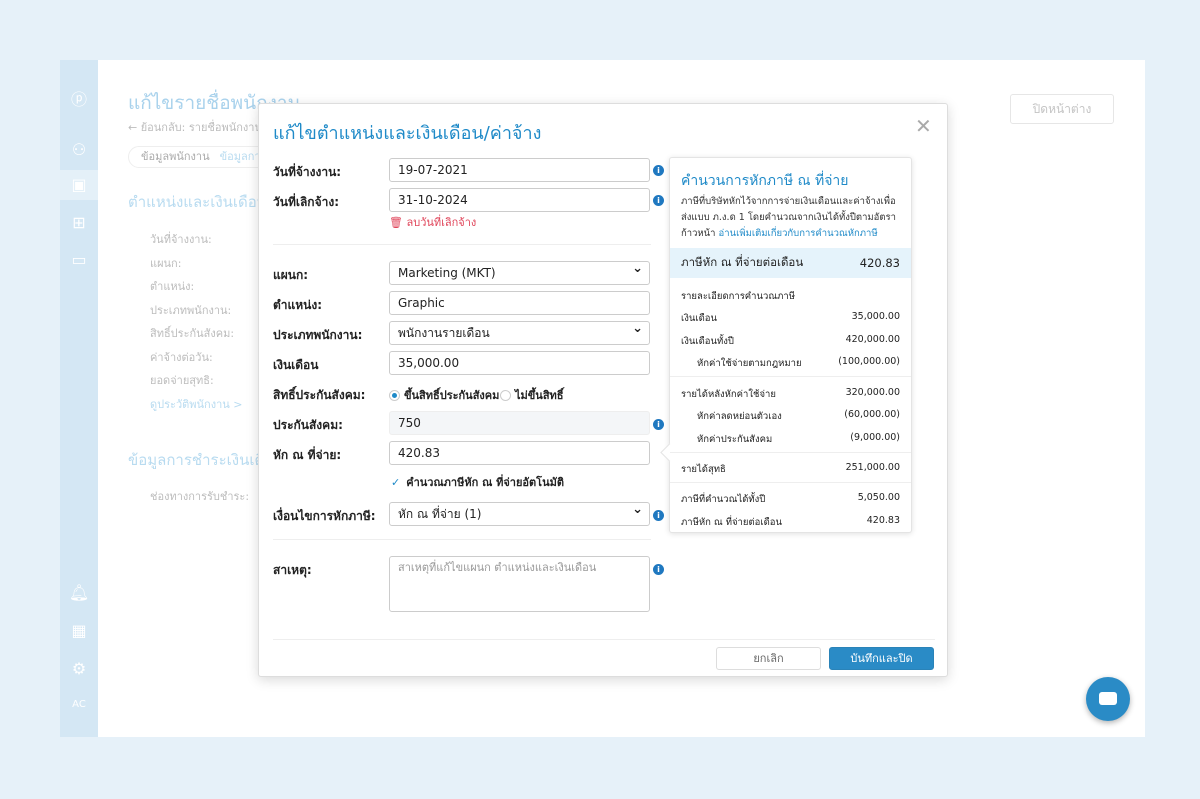 The height and width of the screenshot is (799, 1200). Describe the element at coordinates (79, 669) in the screenshot. I see `gear-icon: ⚙` at that location.